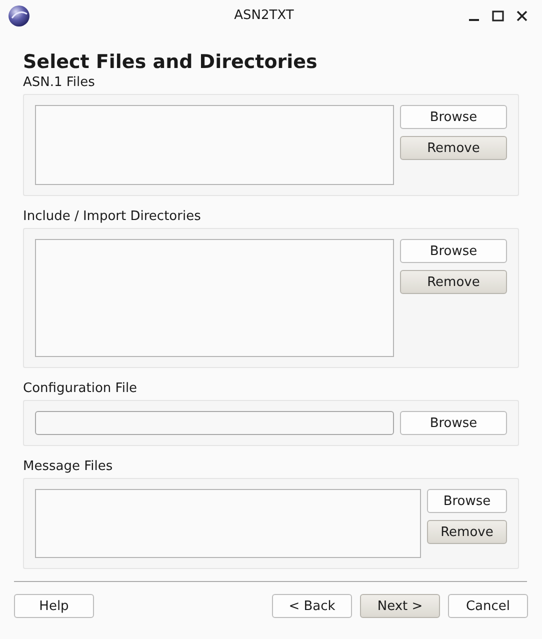  Describe the element at coordinates (522, 16) in the screenshot. I see `close-icon` at that location.